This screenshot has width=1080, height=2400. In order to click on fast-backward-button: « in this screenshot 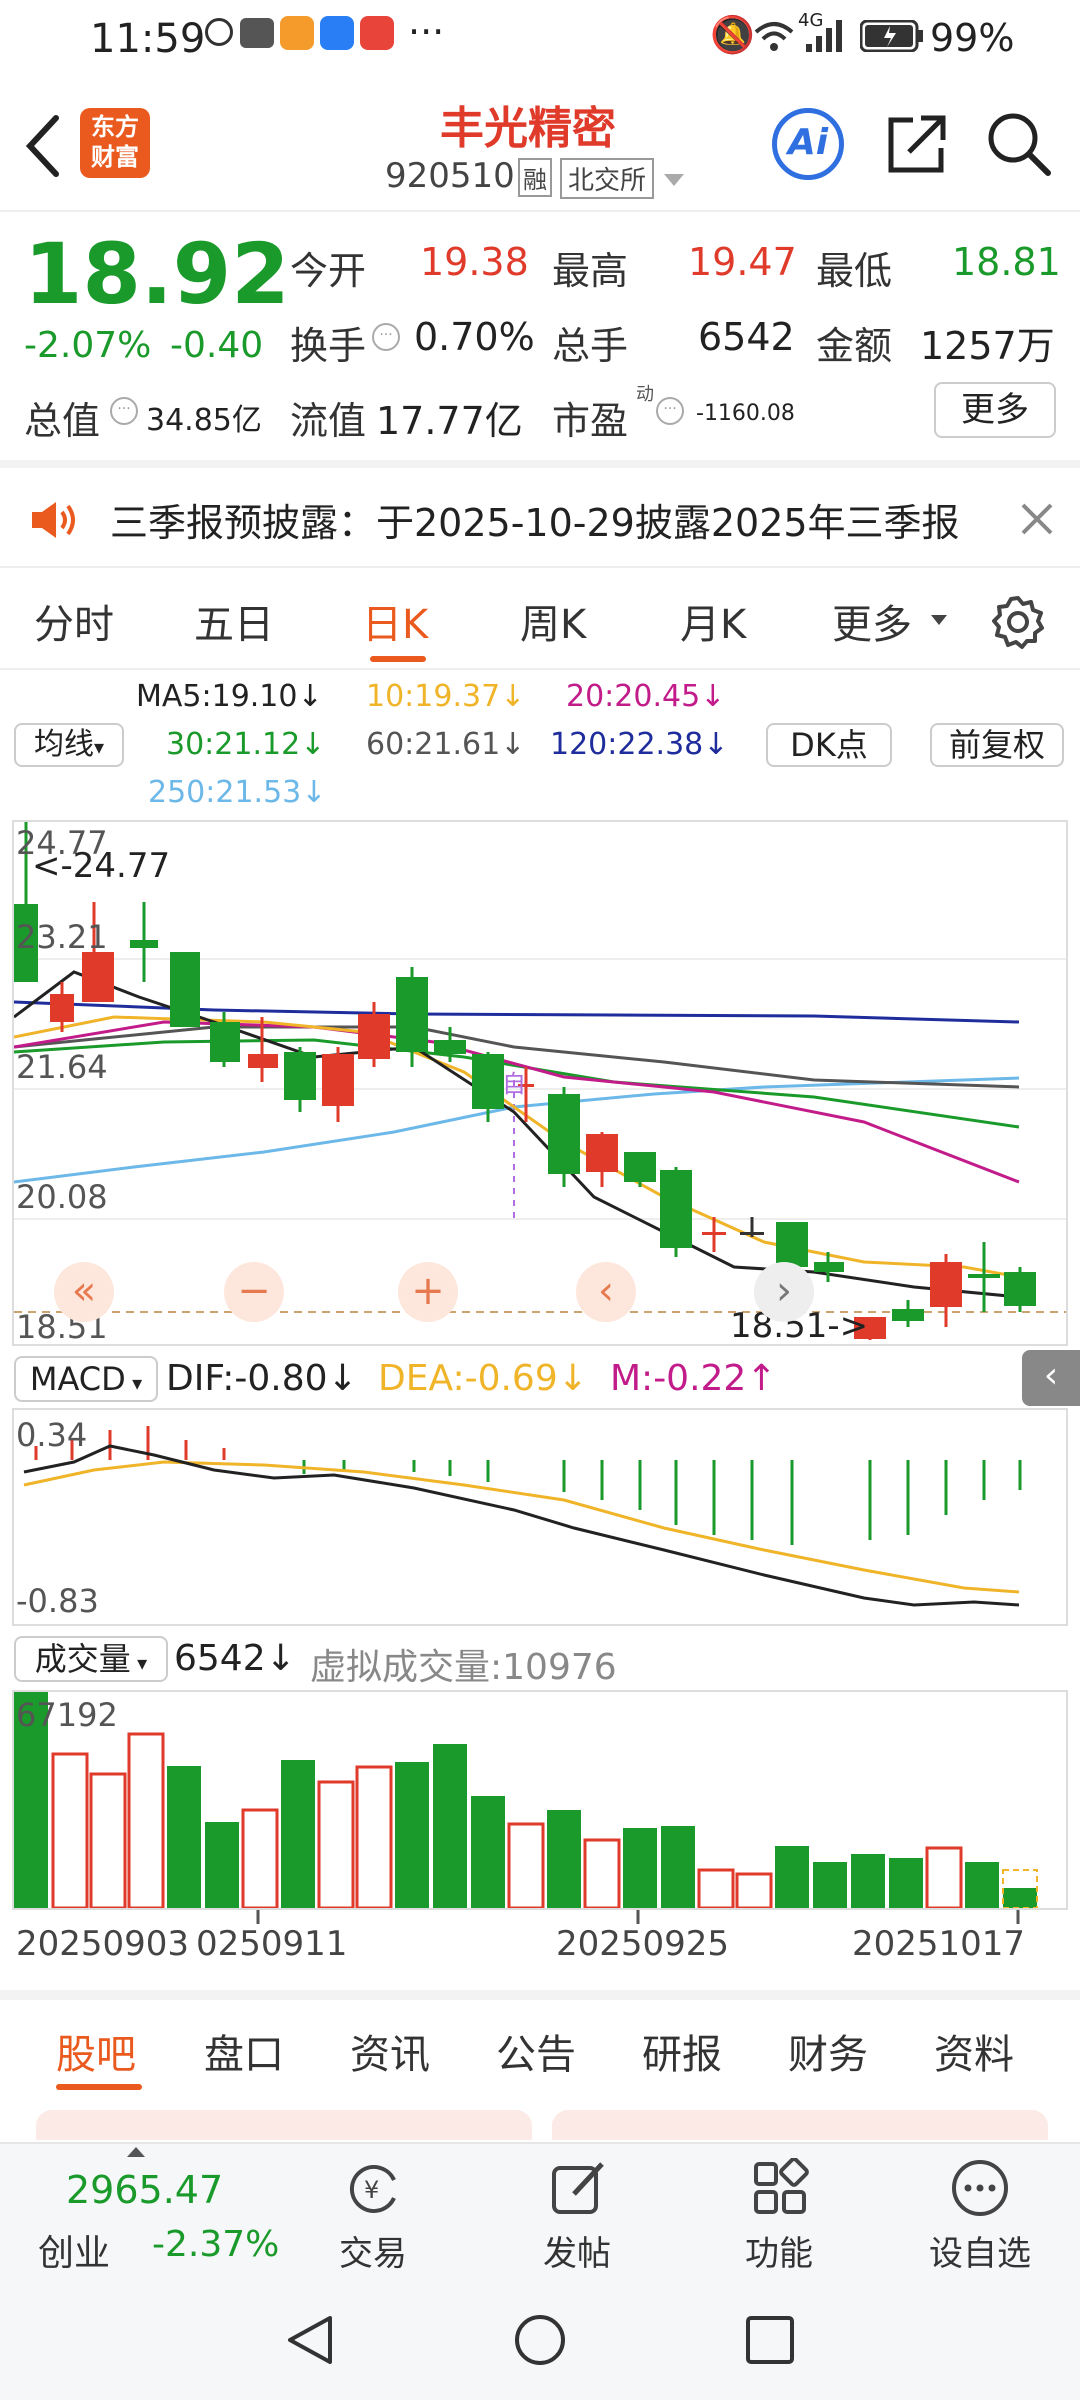, I will do `click(84, 1292)`.